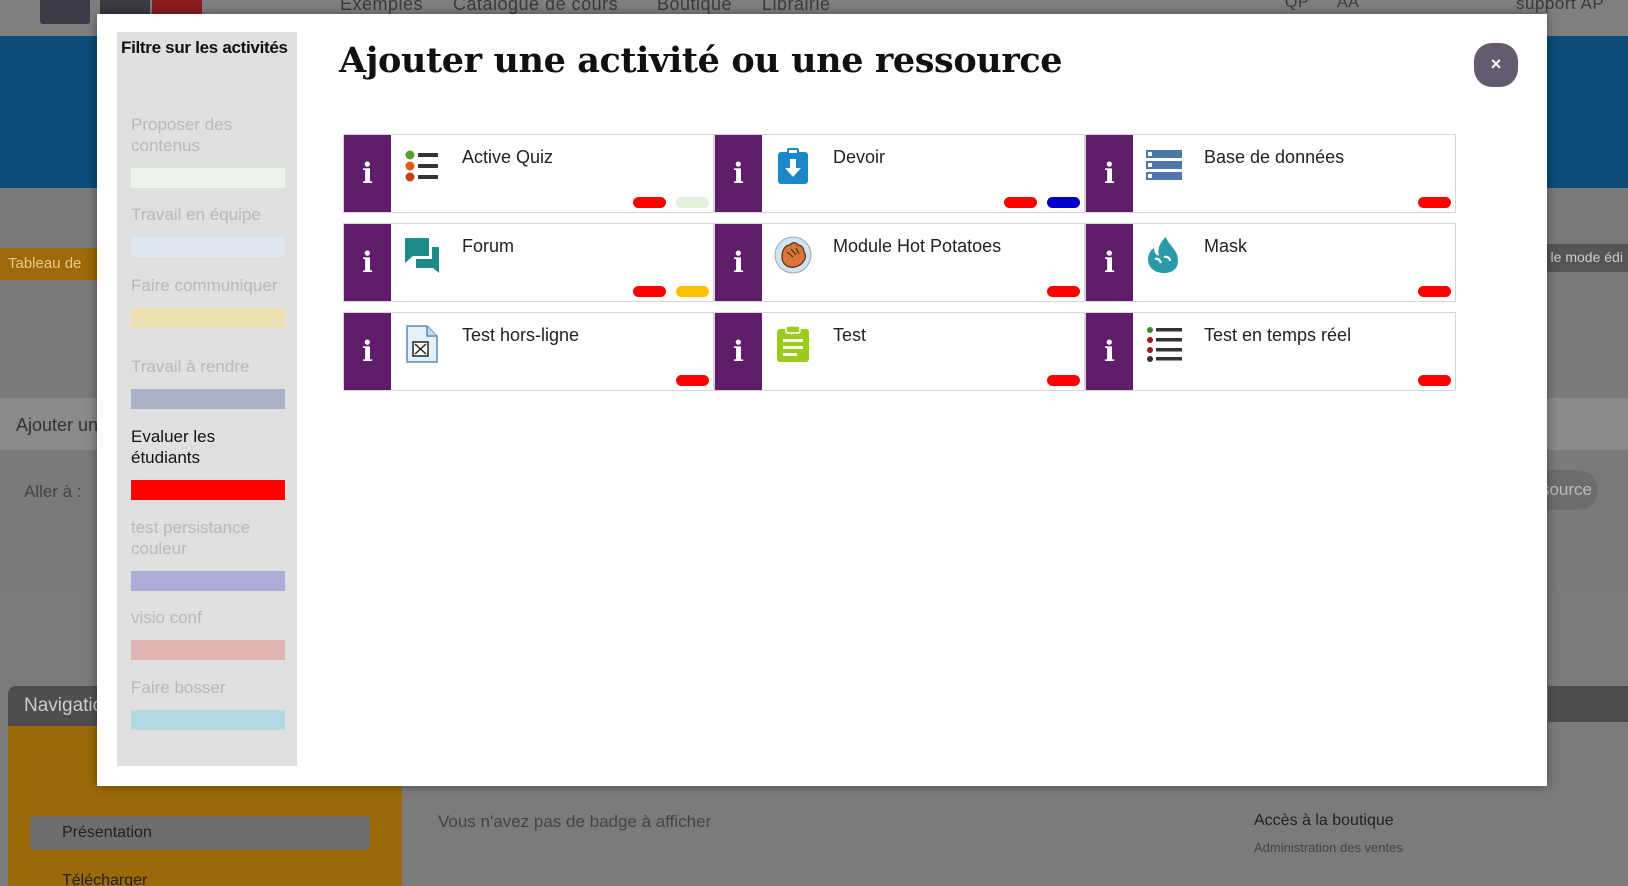 The image size is (1628, 886). I want to click on background-right-block-header, so click(1588, 704).